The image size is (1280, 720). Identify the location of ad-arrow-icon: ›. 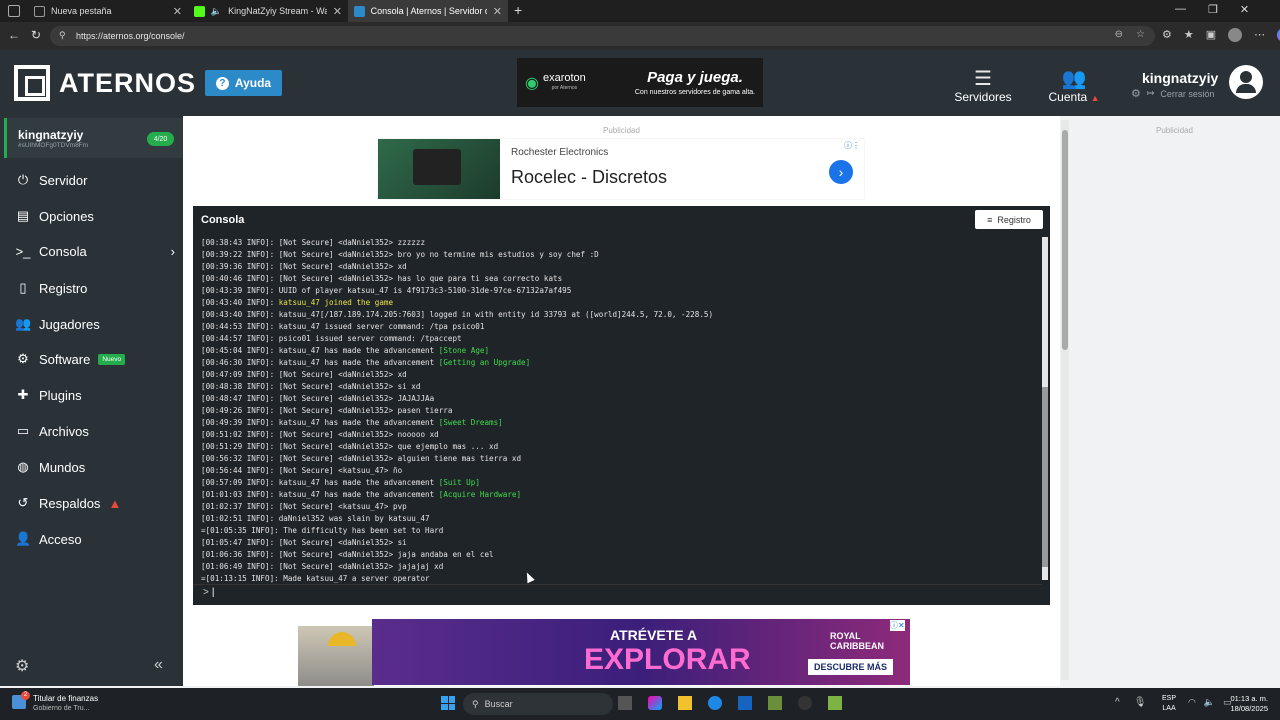
(841, 172).